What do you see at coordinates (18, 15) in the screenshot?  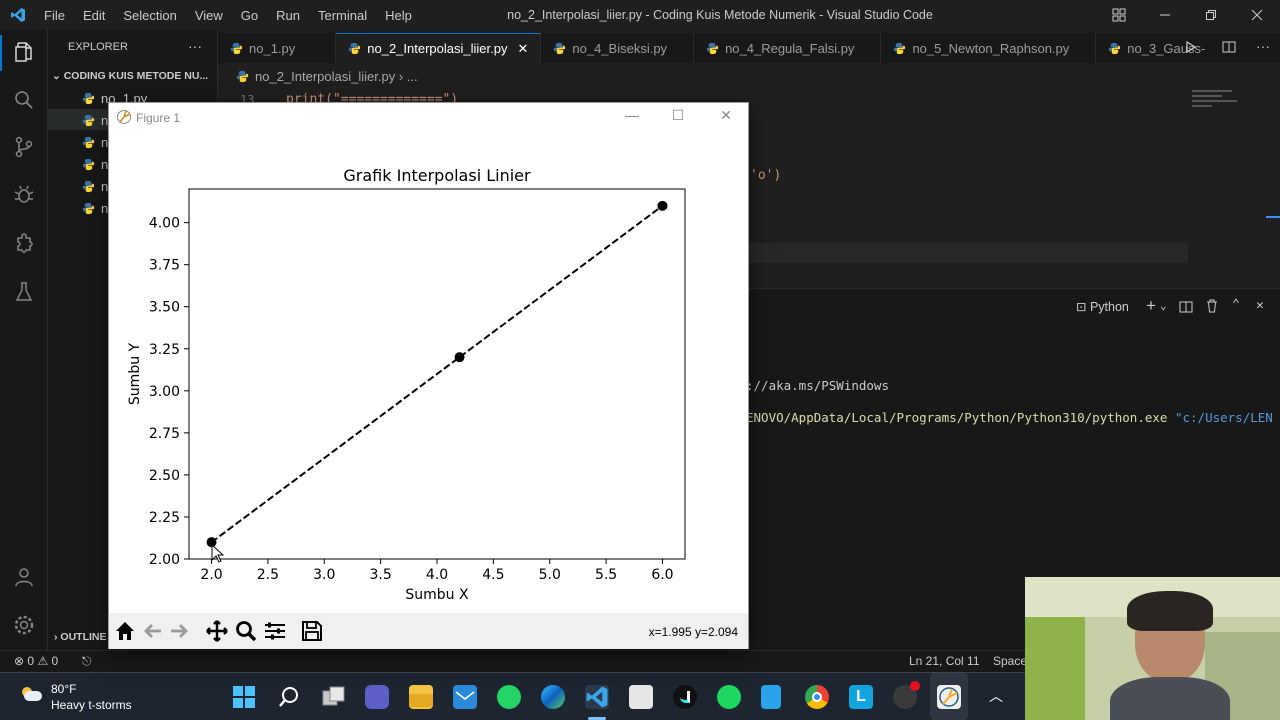 I see `vscode-logo-icon` at bounding box center [18, 15].